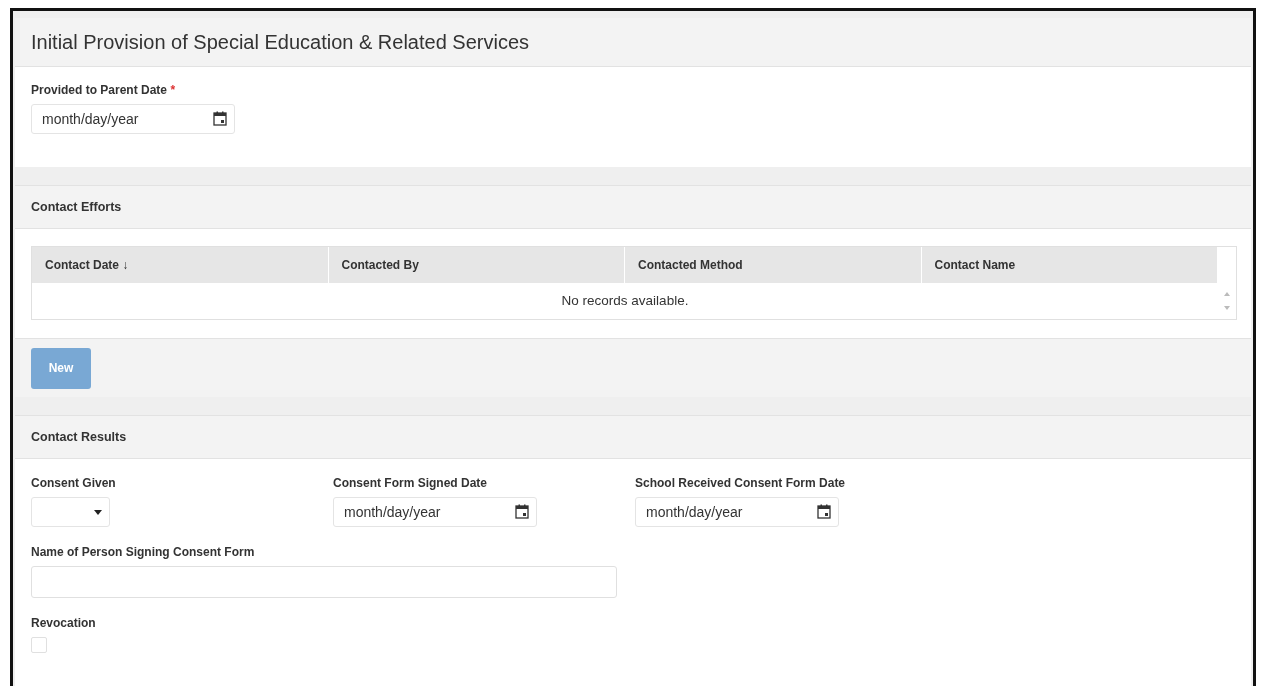  I want to click on column-header: Contact Date ↓, so click(180, 265).